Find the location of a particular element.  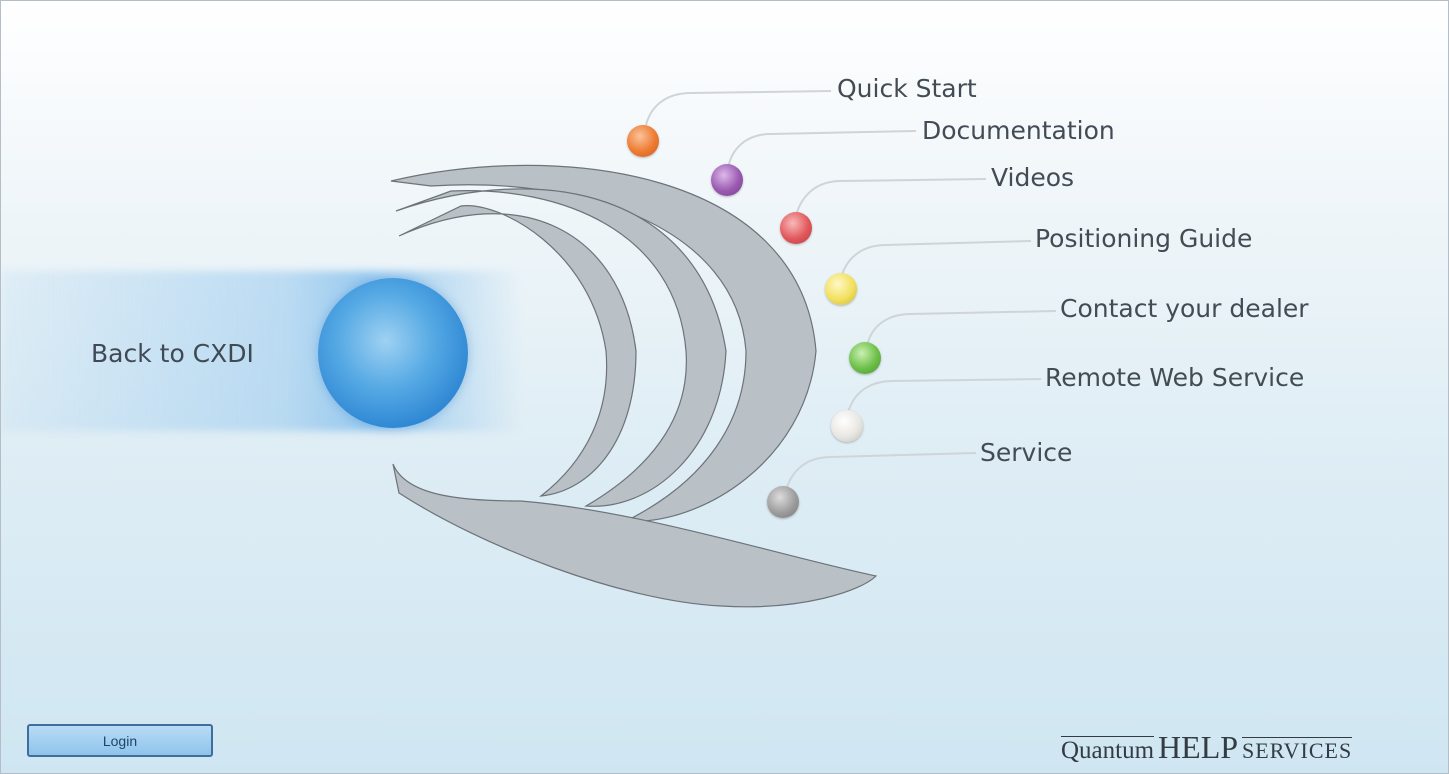

brand-word-help: HELP is located at coordinates (1198, 747).